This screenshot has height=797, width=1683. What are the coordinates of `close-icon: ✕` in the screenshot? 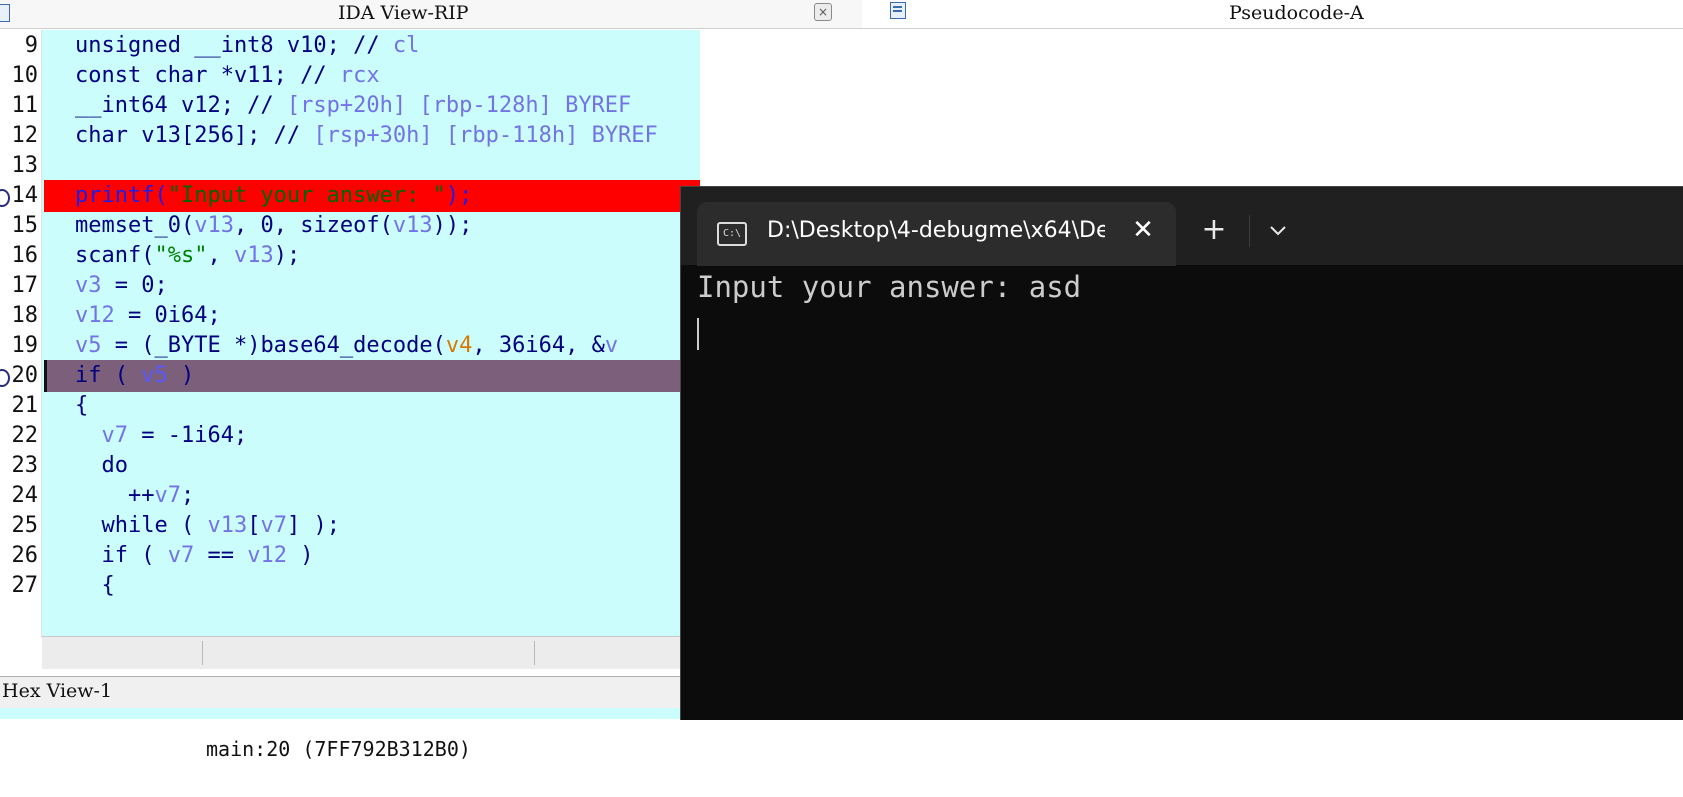 It's located at (1143, 230).